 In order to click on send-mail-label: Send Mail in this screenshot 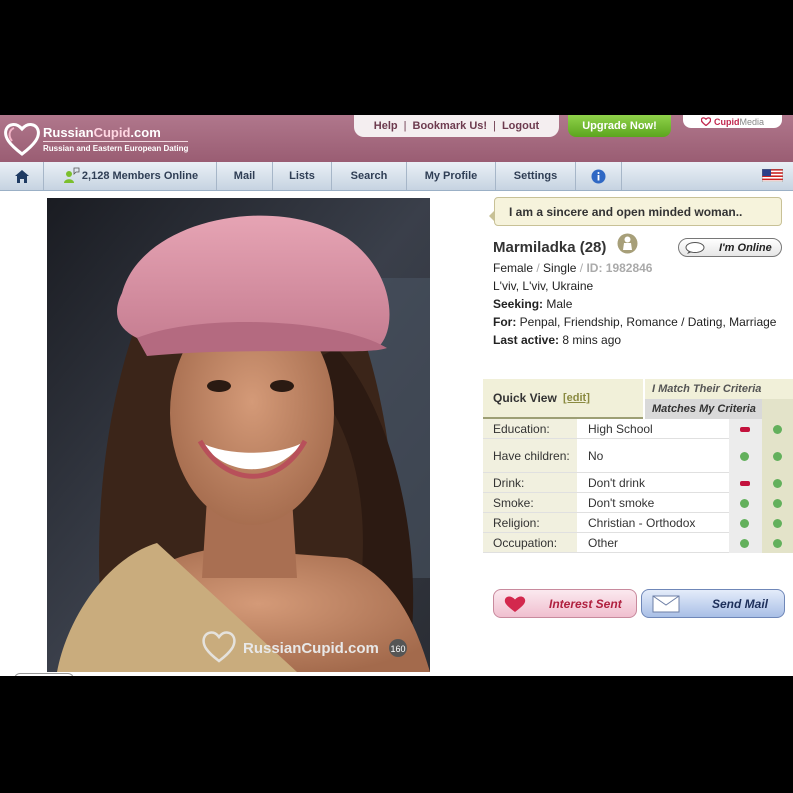, I will do `click(740, 604)`.